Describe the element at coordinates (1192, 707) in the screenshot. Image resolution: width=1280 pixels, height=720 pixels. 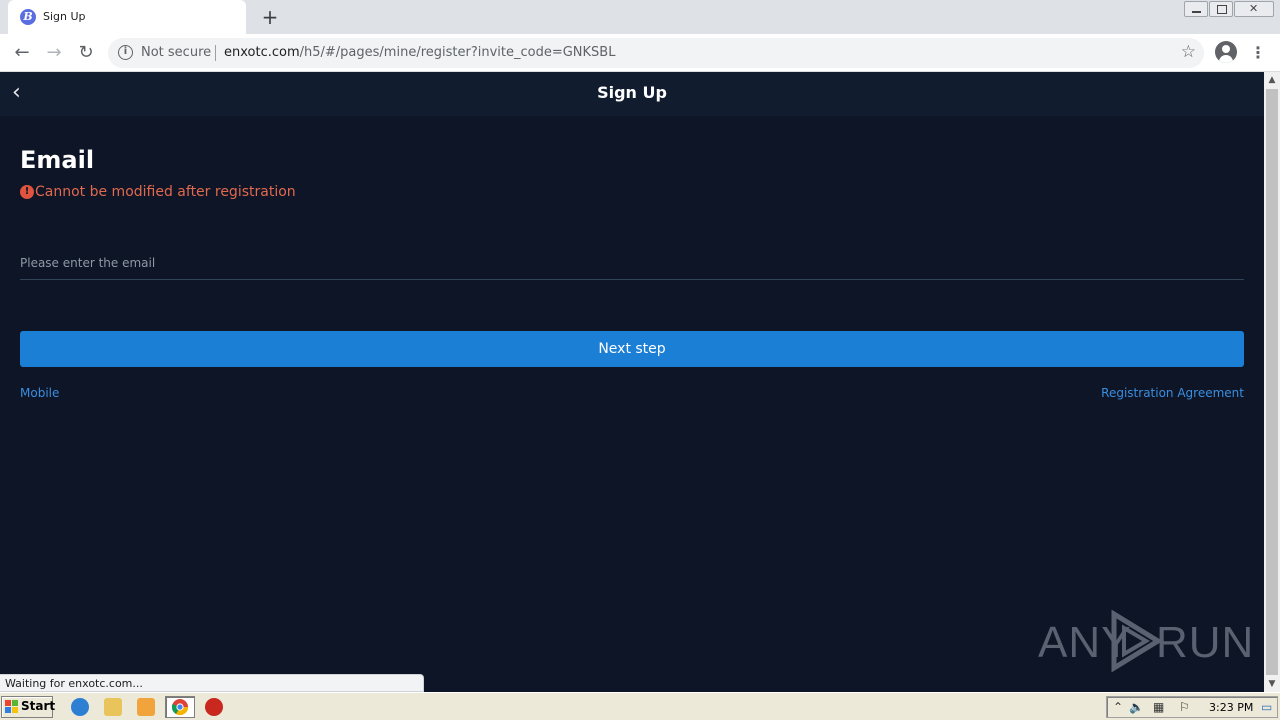
I see `system-tray: ⌃ 🔈 ▦ ⚐ 3:23 PM ▭` at that location.